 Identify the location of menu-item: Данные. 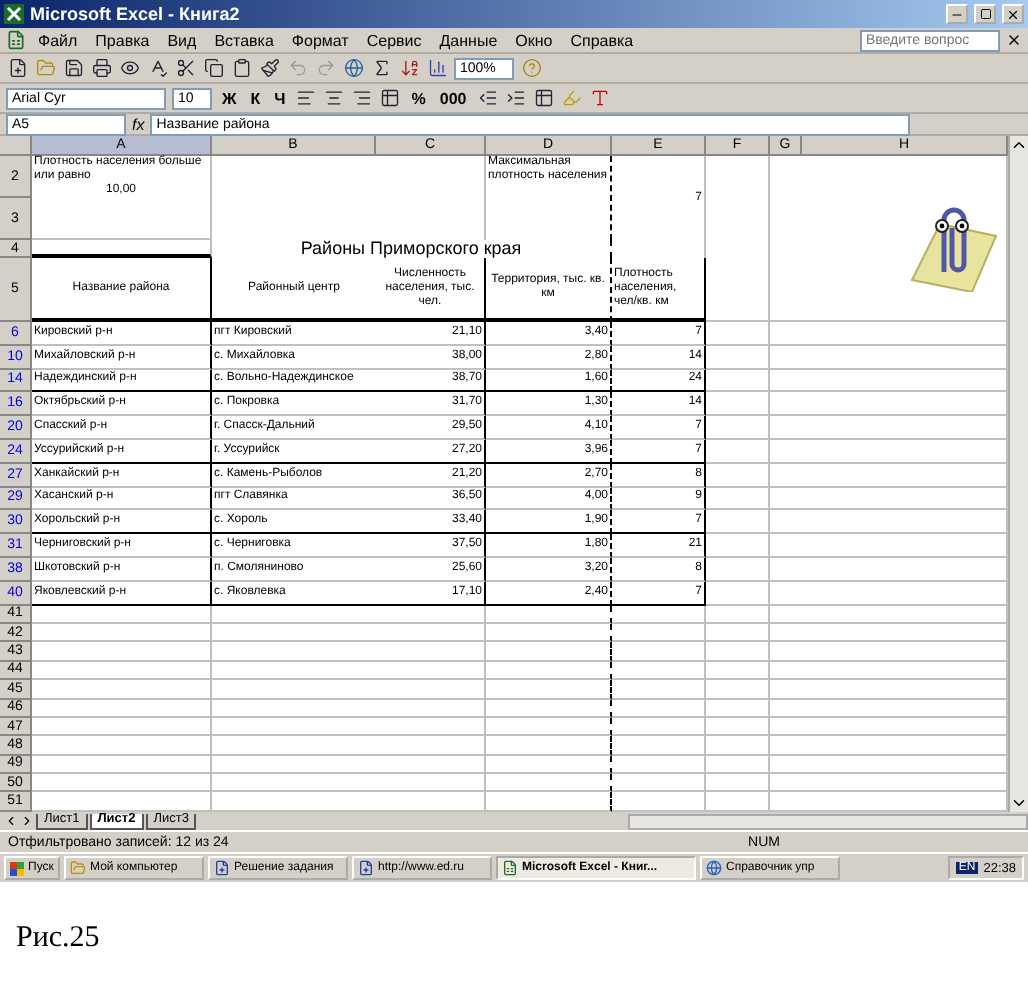
(468, 40).